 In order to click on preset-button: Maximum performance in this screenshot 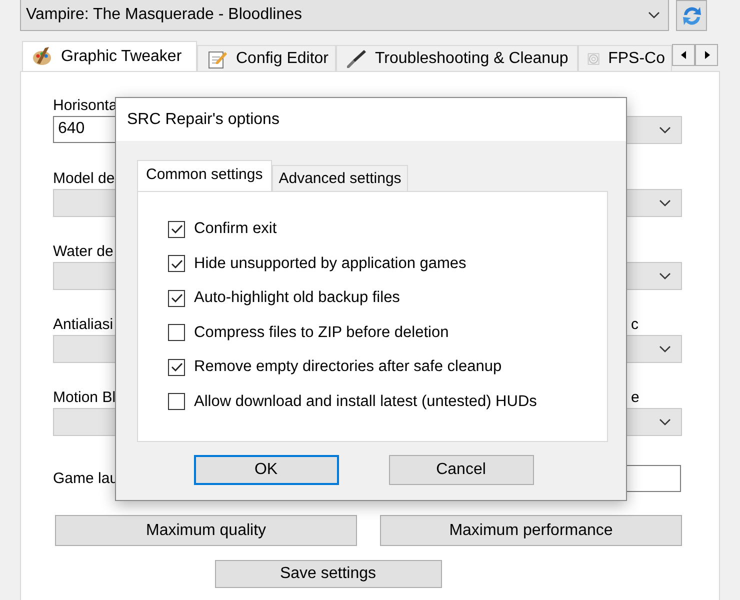, I will do `click(531, 530)`.